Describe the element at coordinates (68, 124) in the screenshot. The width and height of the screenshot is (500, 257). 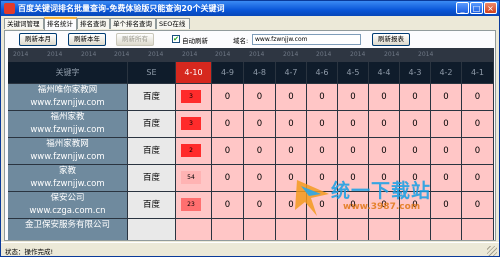
I see `keyword-cell: 福州家教 www.fzwnjjw.com` at that location.